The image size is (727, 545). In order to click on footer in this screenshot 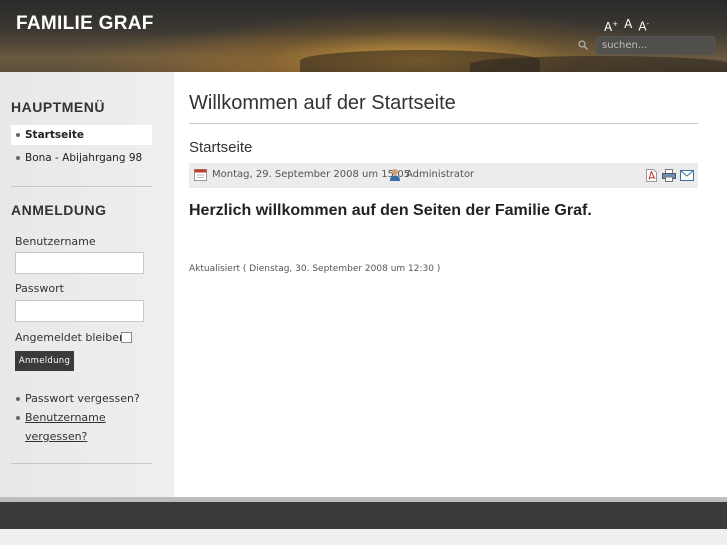, I will do `click(363, 515)`.